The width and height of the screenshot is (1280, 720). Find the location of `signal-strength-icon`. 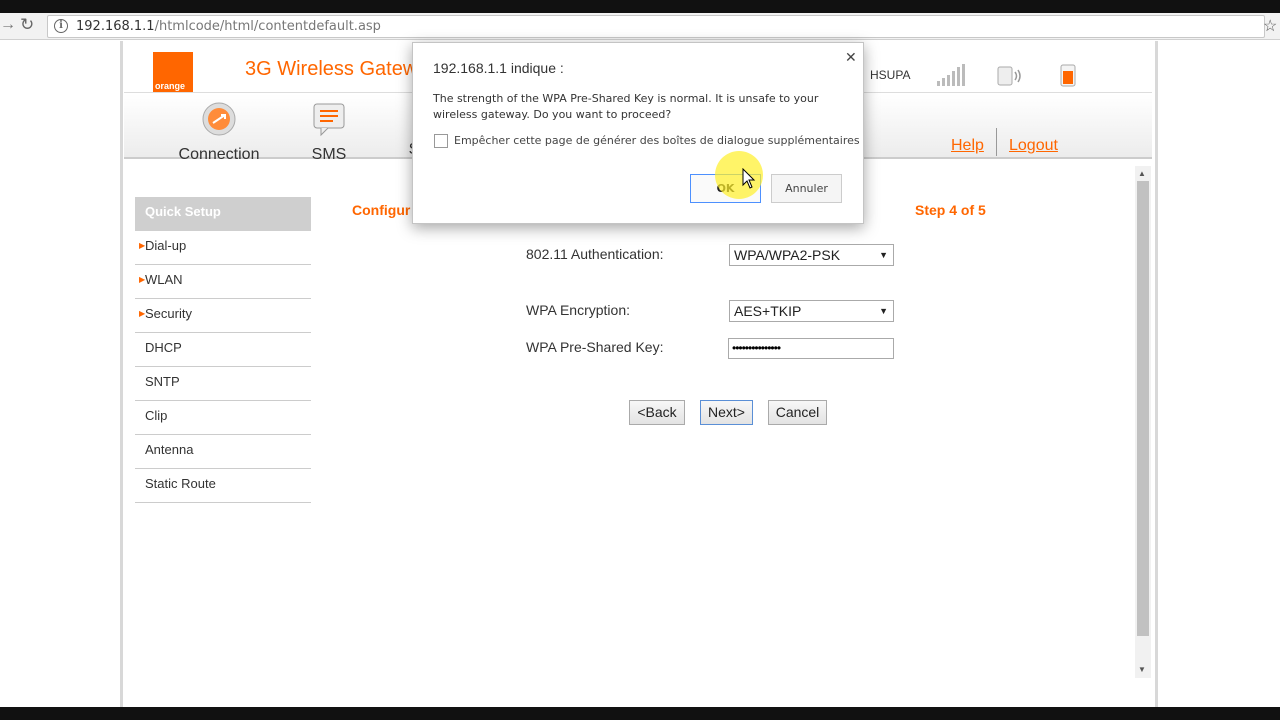

signal-strength-icon is located at coordinates (951, 75).